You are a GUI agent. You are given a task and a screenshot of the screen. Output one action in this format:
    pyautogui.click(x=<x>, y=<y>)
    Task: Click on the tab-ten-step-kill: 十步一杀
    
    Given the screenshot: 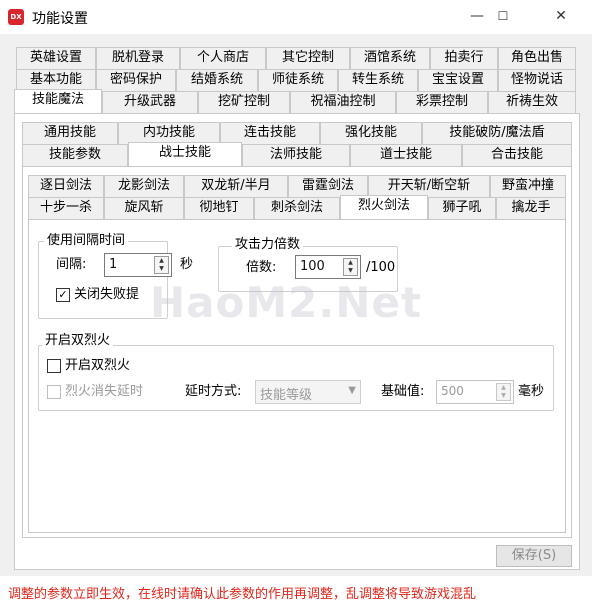 What is the action you would take?
    pyautogui.click(x=66, y=208)
    